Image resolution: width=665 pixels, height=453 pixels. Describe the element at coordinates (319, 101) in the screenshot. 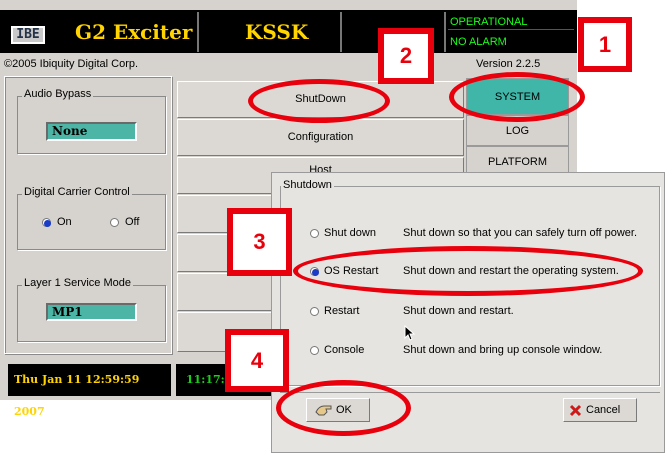

I see `annotation-ellipse-shutdown` at that location.